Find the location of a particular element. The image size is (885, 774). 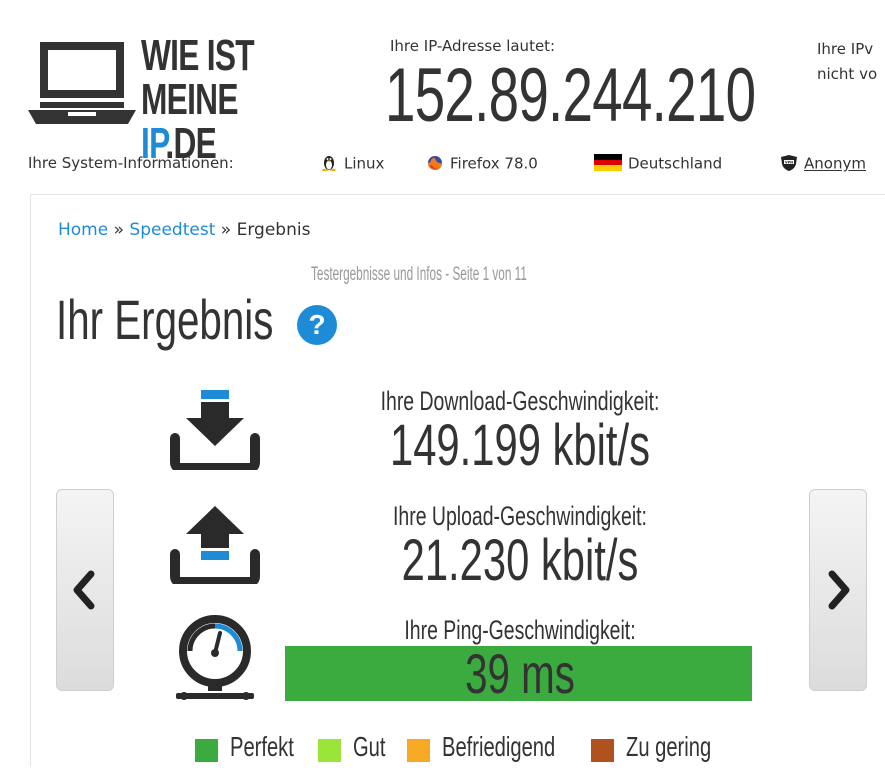

firefox-icon is located at coordinates (435, 163).